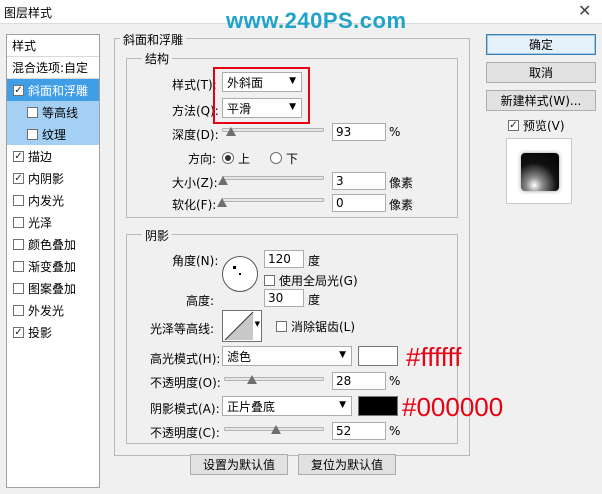  What do you see at coordinates (359, 381) in the screenshot?
I see `highlight-opacity-input: 28` at bounding box center [359, 381].